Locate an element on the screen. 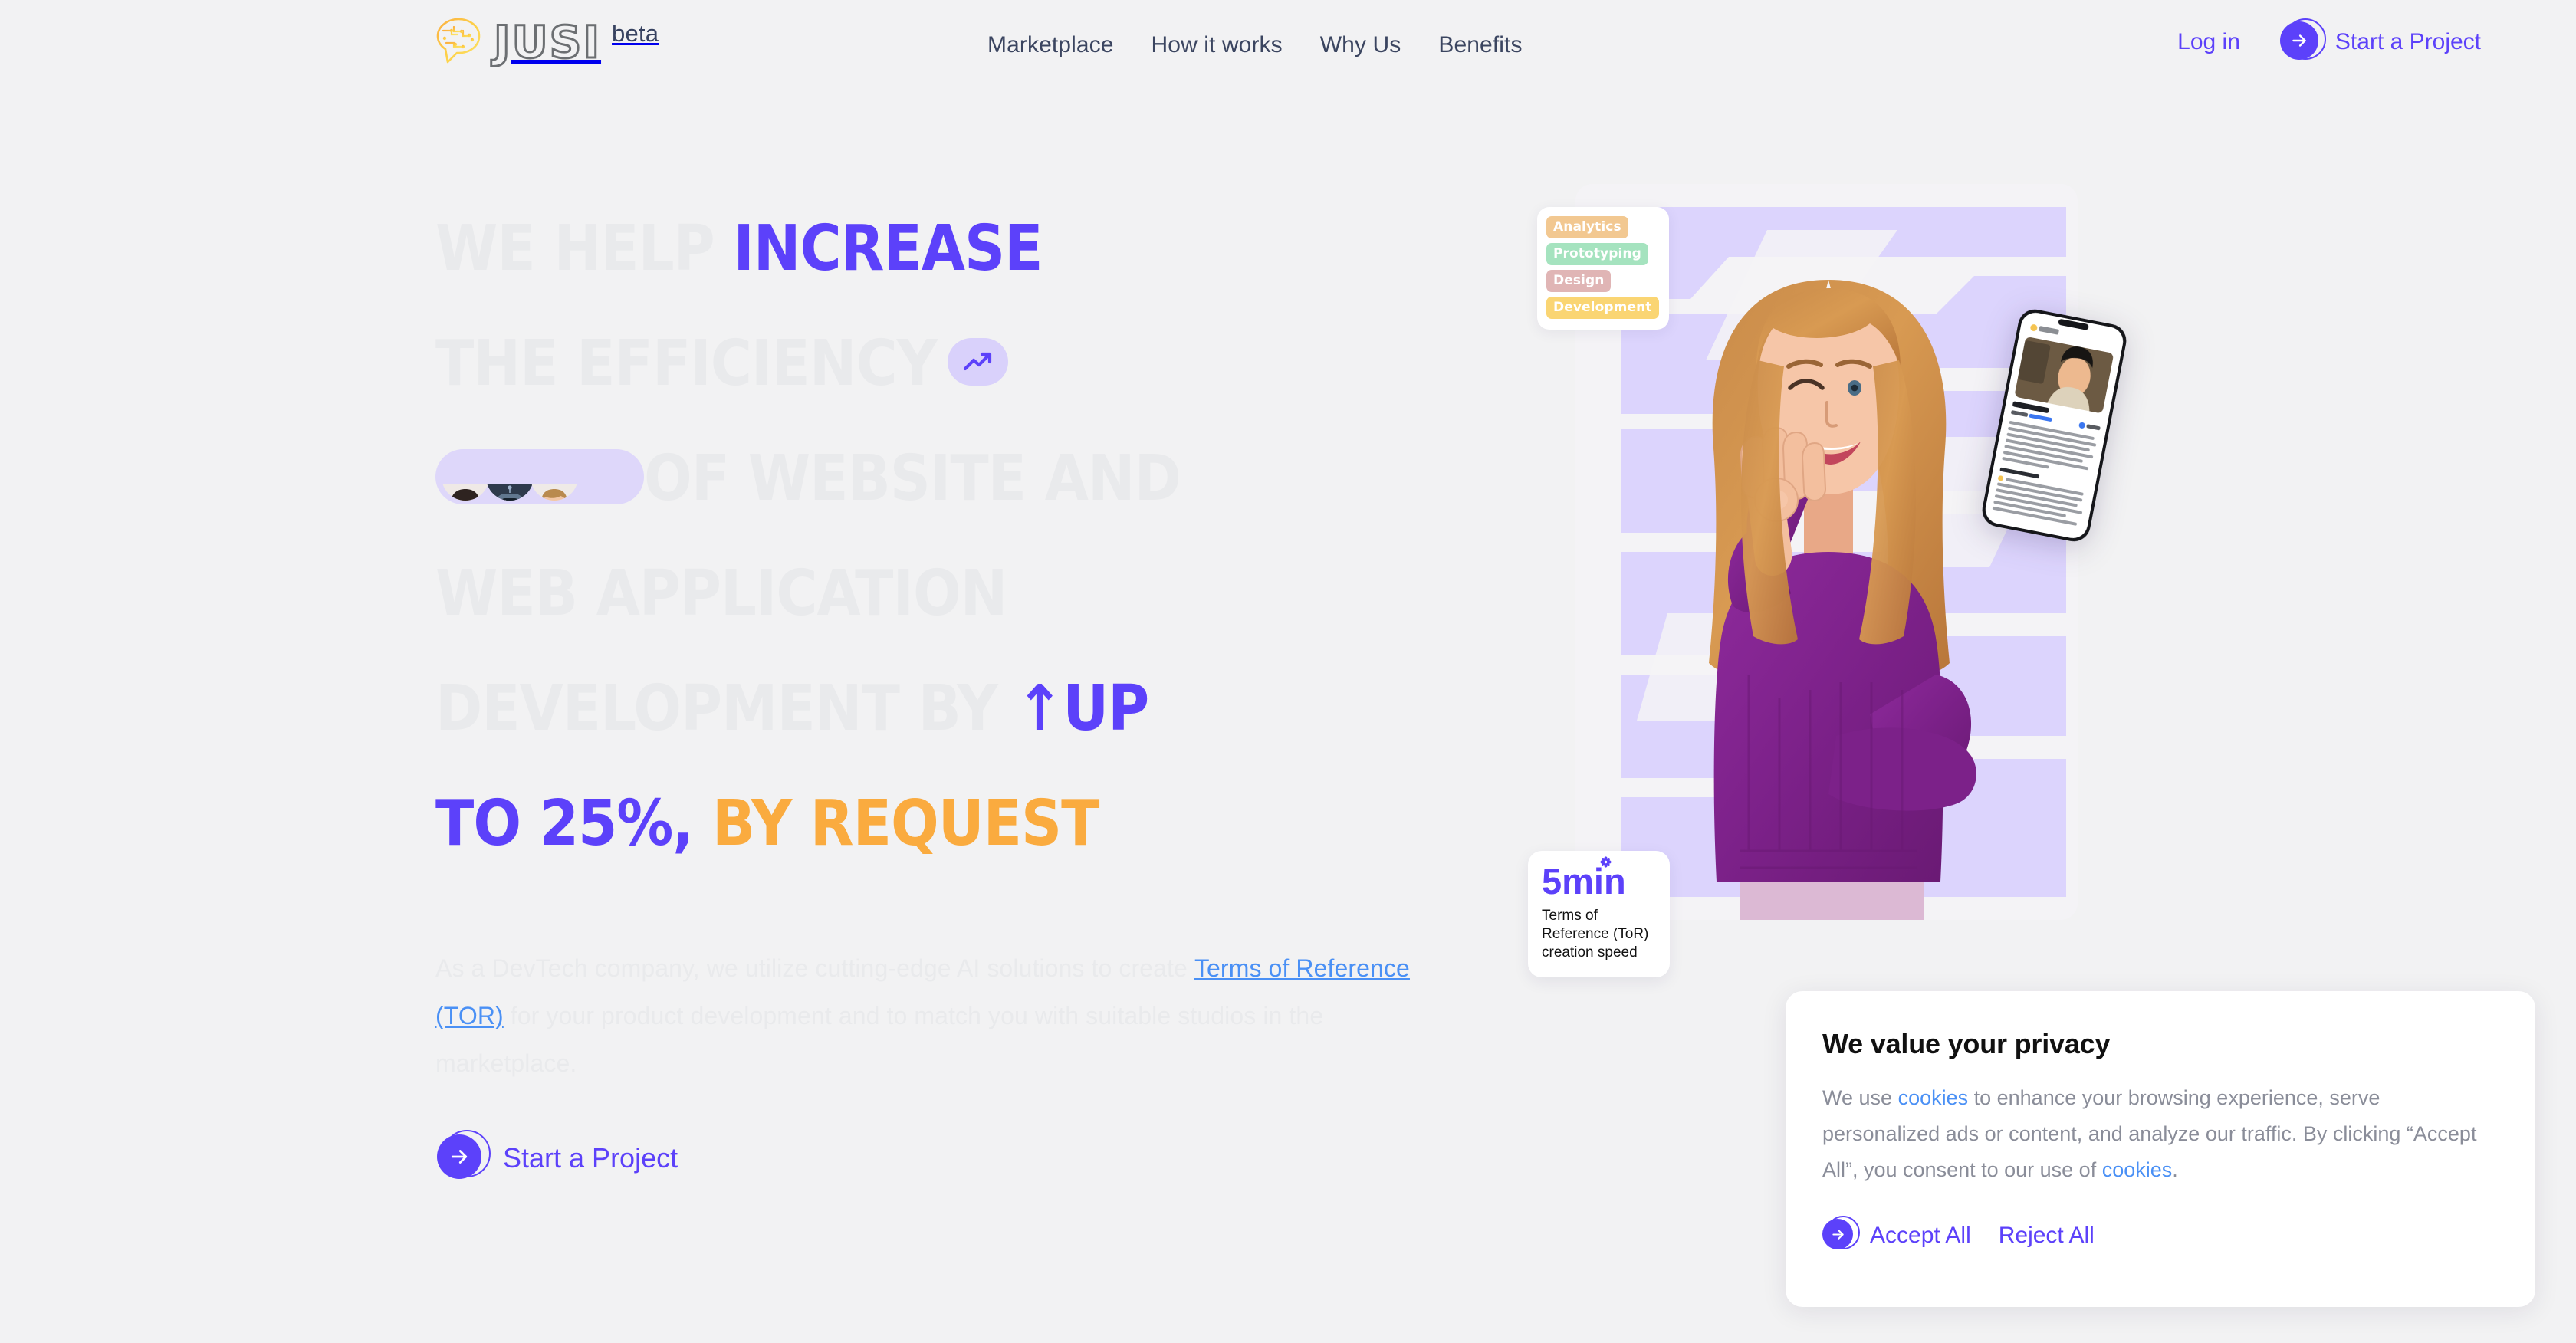 The width and height of the screenshot is (2576, 1343). headline-ghost-5: DEVELOPMENT BY is located at coordinates (726, 709).